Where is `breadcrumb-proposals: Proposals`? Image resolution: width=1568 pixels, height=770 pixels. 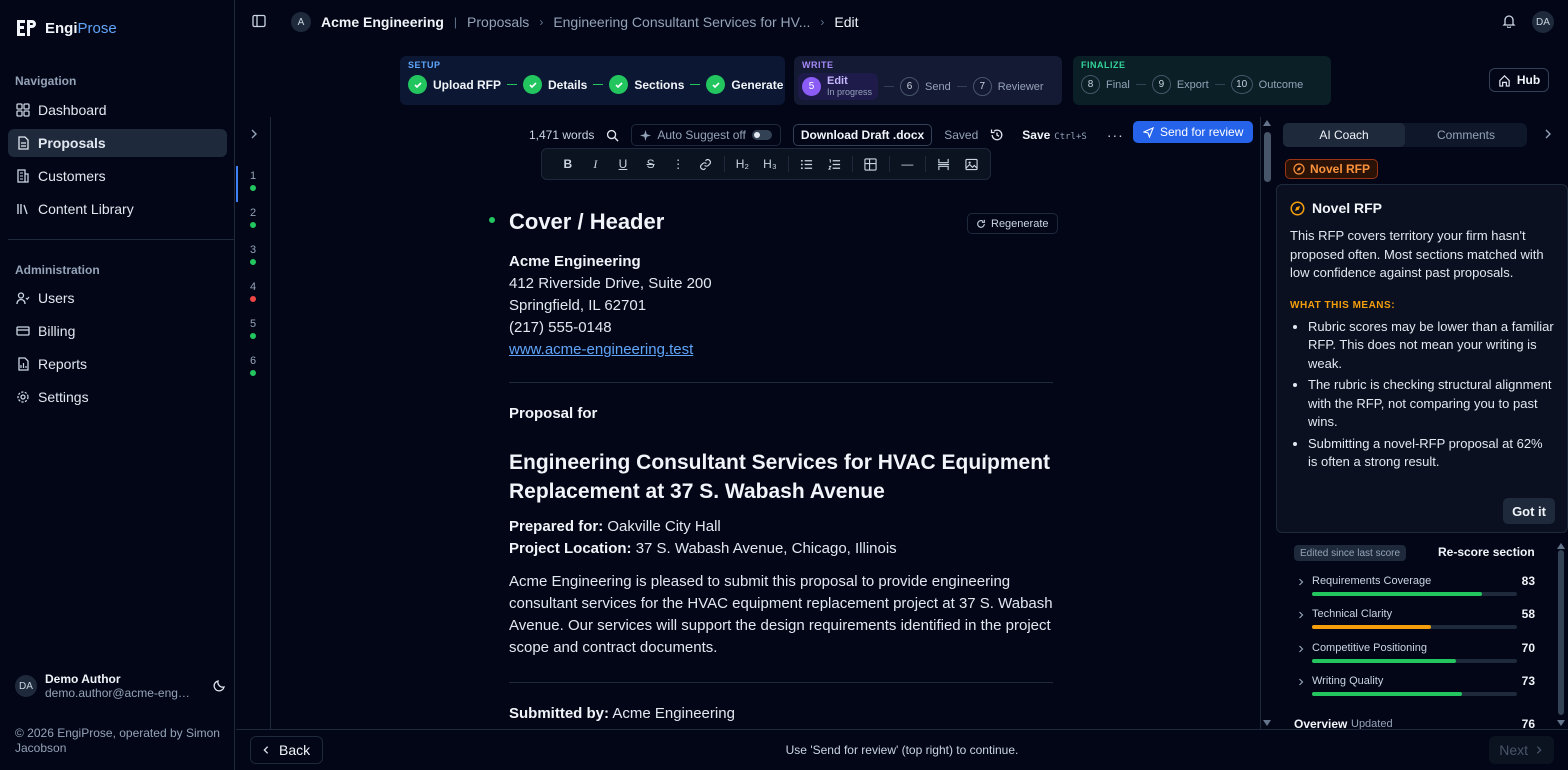 breadcrumb-proposals: Proposals is located at coordinates (498, 22).